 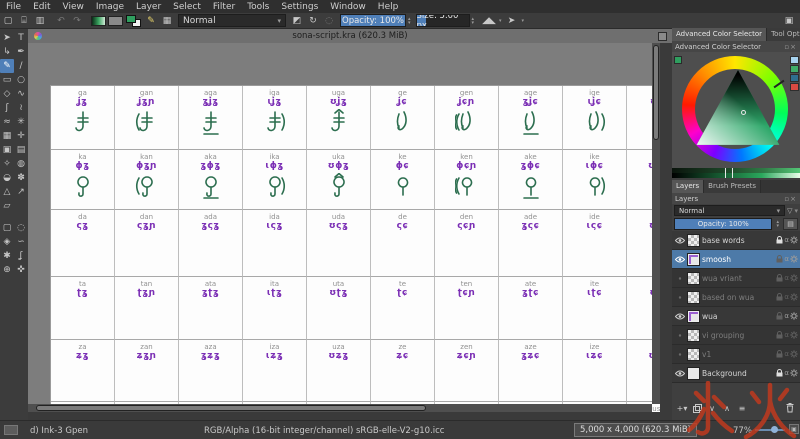 What do you see at coordinates (21, 256) in the screenshot?
I see `select-bezier-tool-icon: ʆ` at bounding box center [21, 256].